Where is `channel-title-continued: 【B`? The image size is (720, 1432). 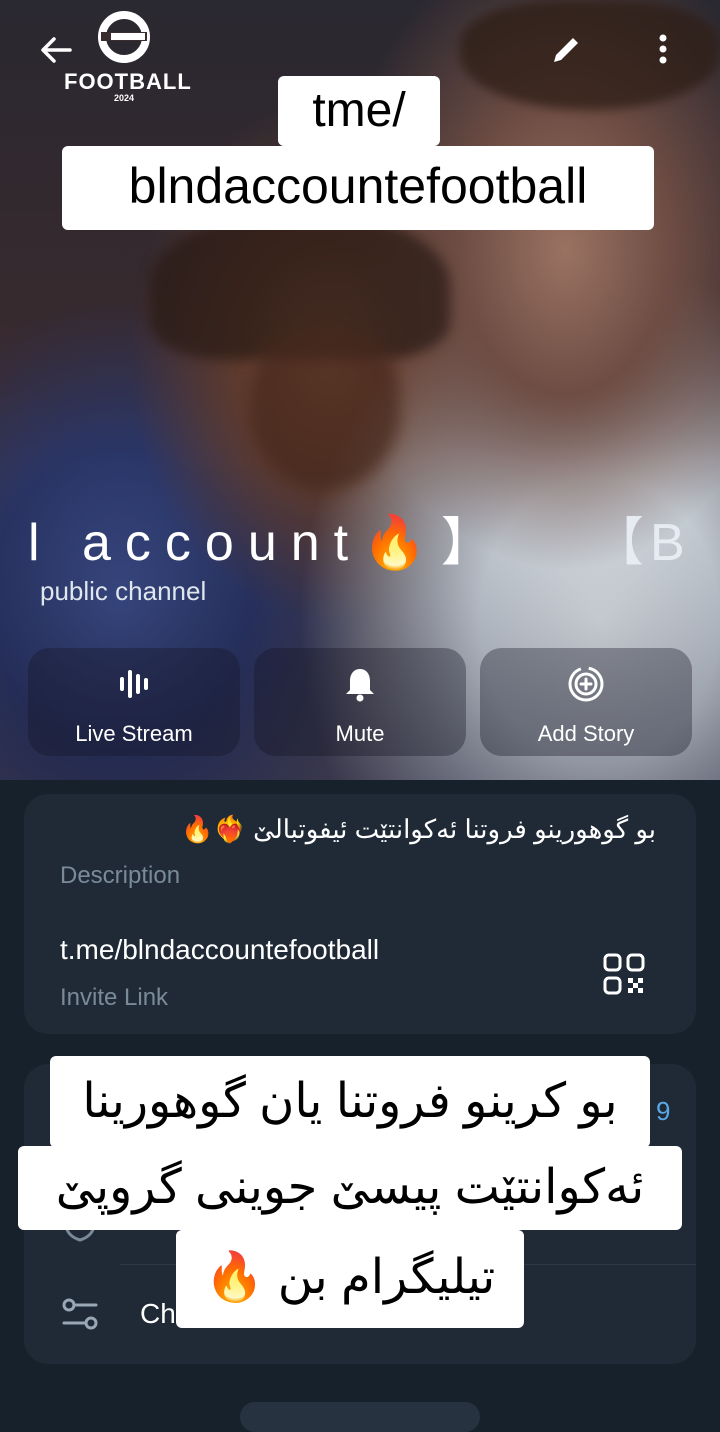 channel-title-continued: 【B is located at coordinates (641, 543).